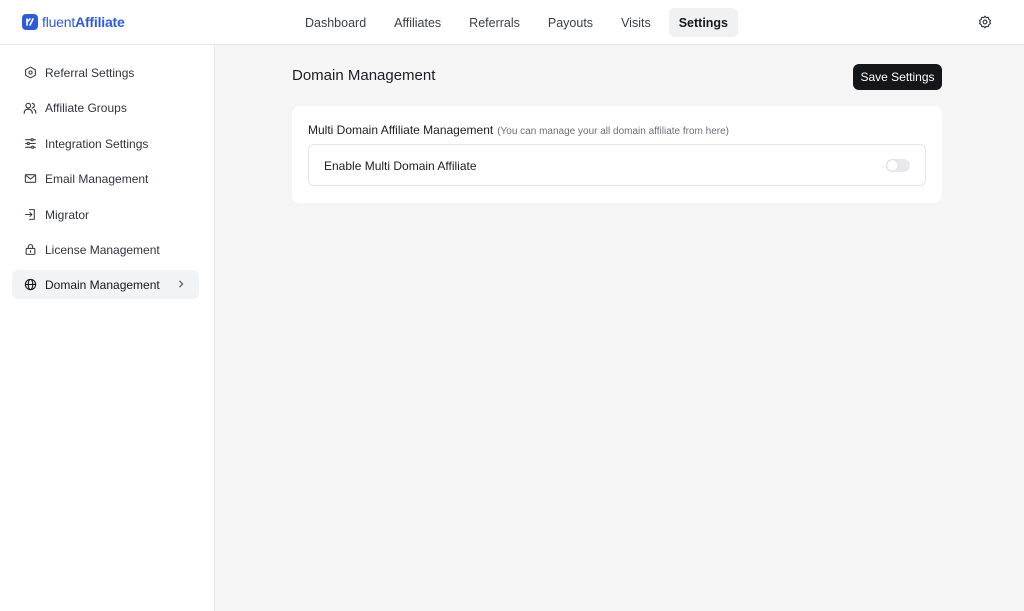 This screenshot has height=611, width=1024. Describe the element at coordinates (892, 165) in the screenshot. I see `toggle-knob` at that location.